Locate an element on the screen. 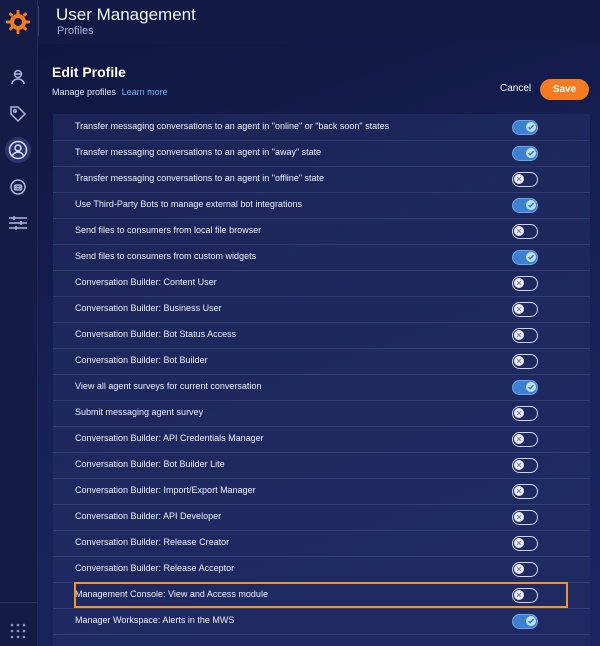 Image resolution: width=600 pixels, height=646 pixels. permission-row: Conversation Builder: Bot Builder Lite is located at coordinates (321, 466).